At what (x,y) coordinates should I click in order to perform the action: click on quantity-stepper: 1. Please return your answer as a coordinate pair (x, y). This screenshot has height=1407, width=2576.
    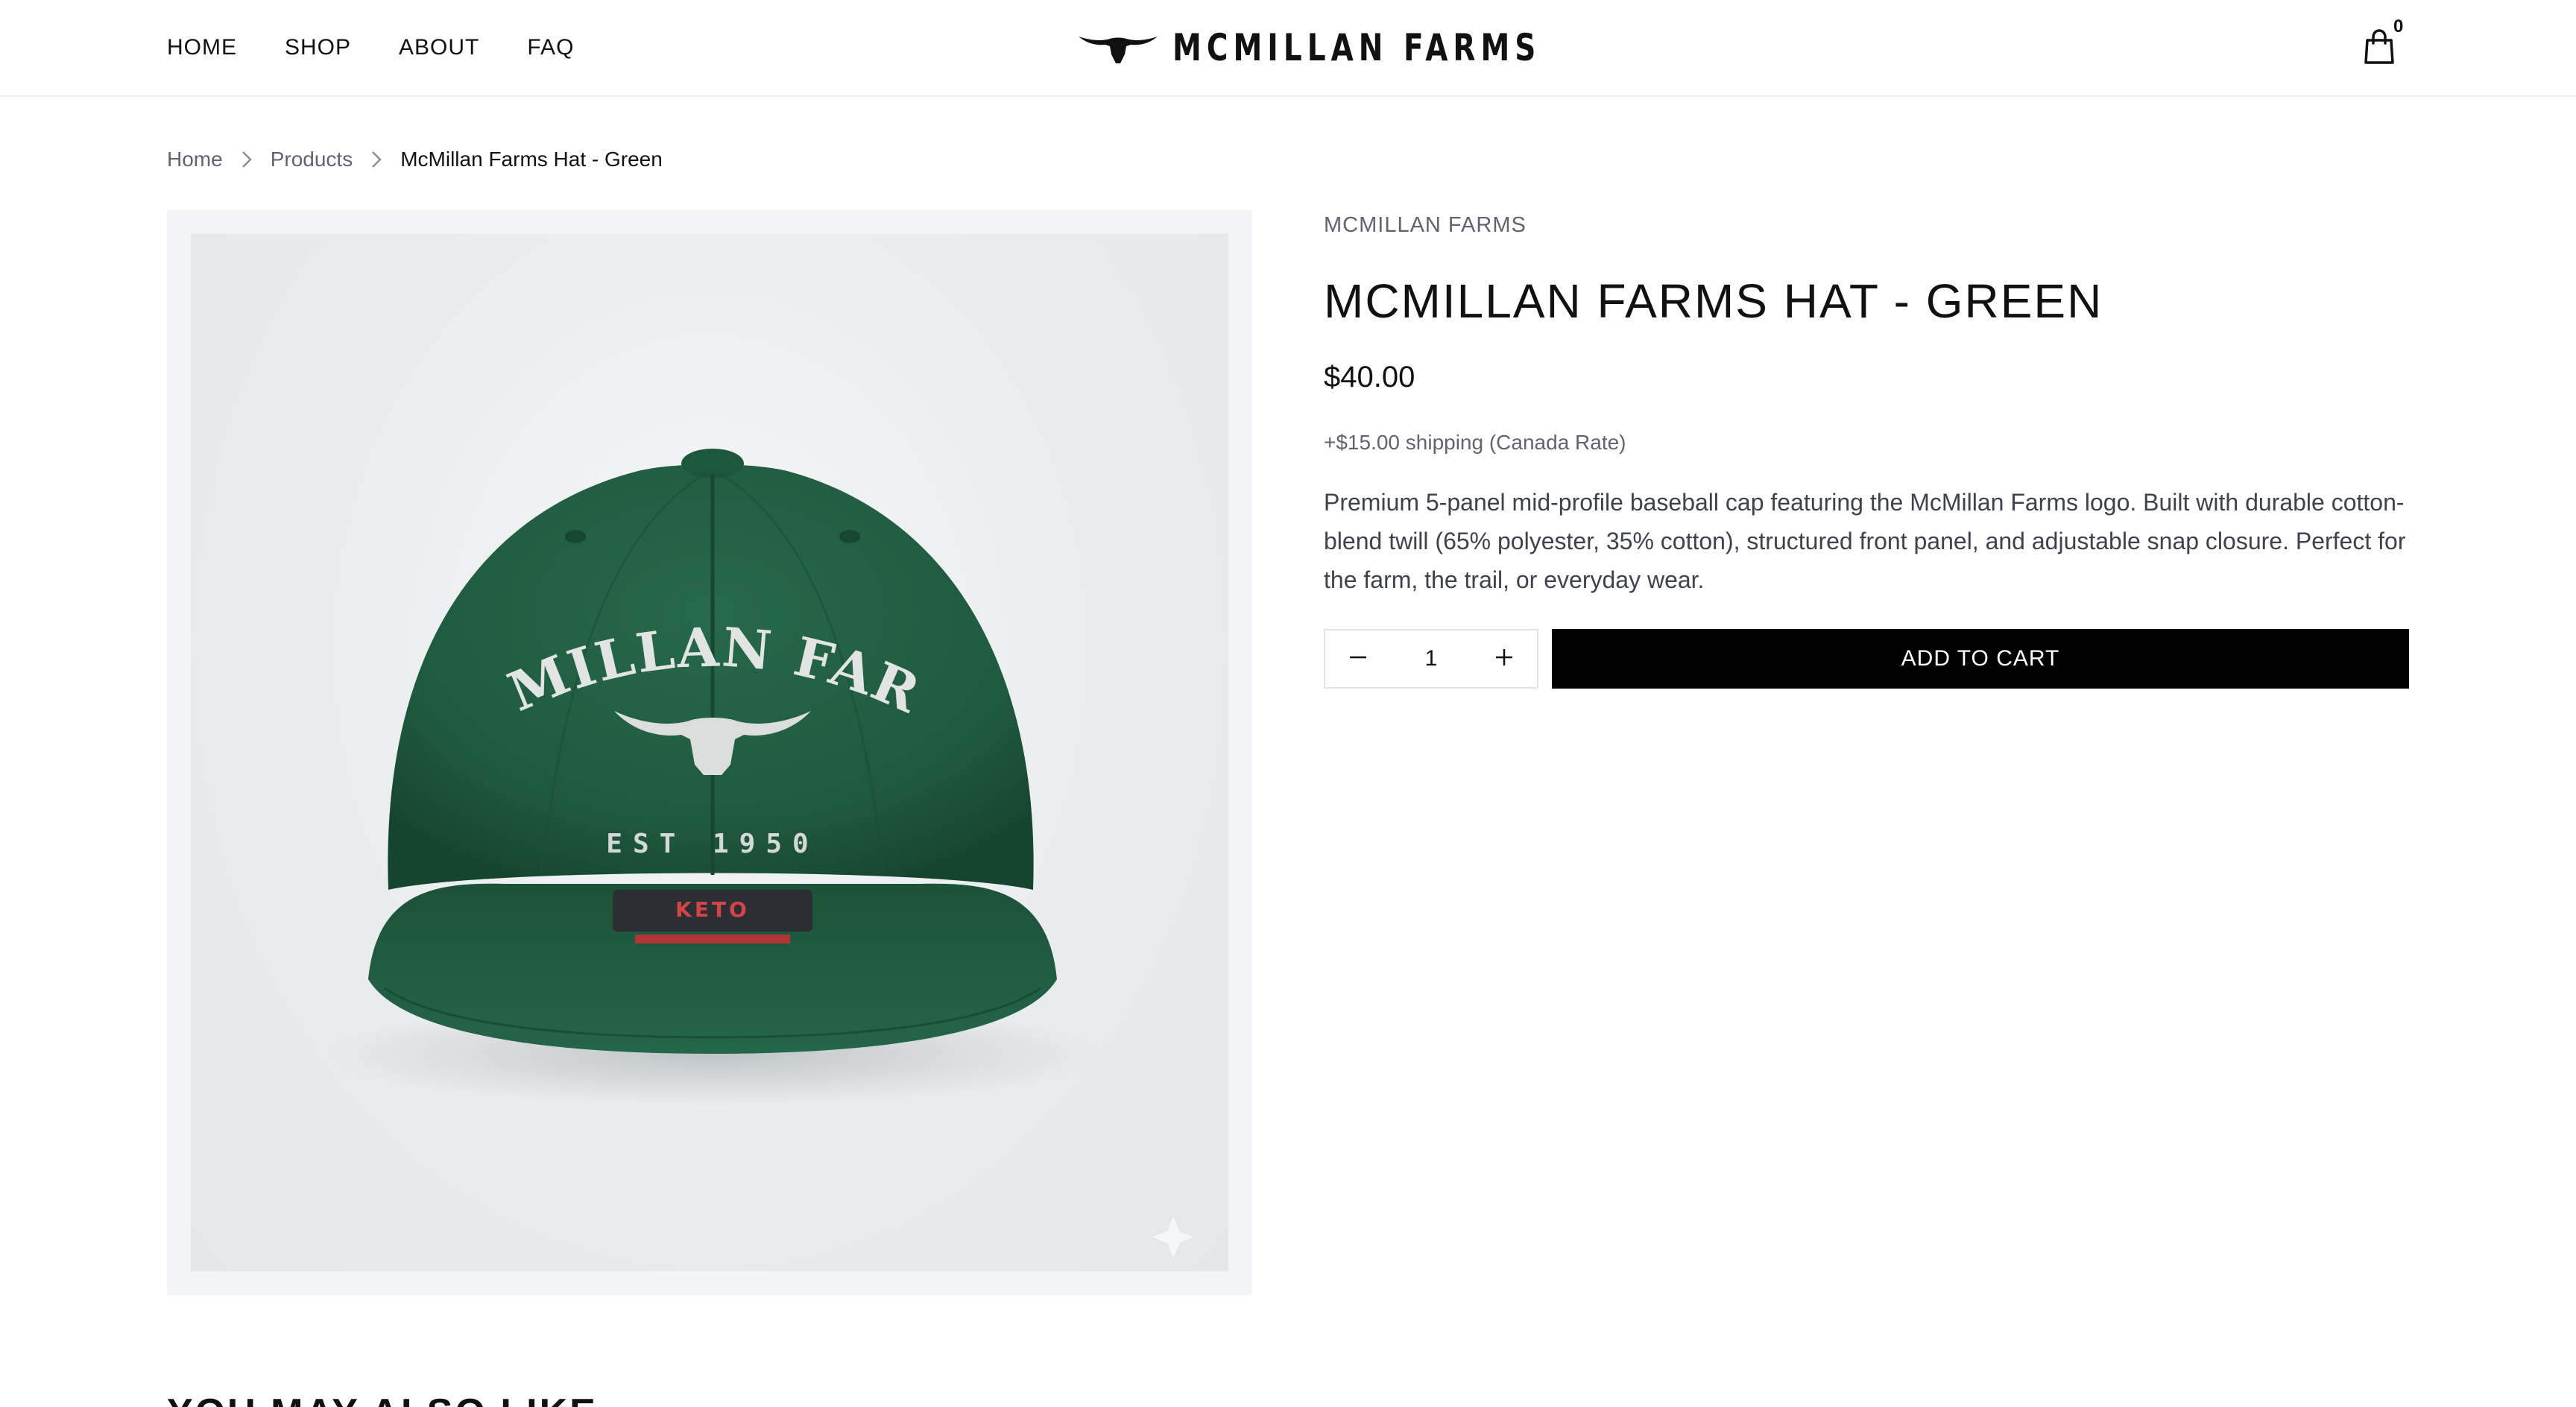
    Looking at the image, I should click on (1431, 659).